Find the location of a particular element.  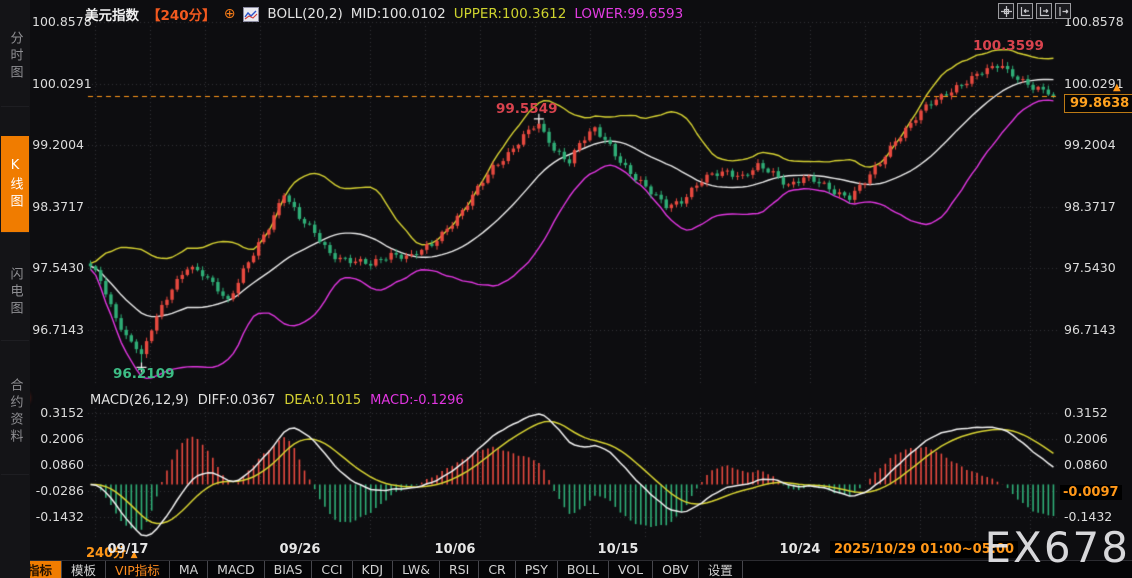

crosshair-icon is located at coordinates (1006, 11).